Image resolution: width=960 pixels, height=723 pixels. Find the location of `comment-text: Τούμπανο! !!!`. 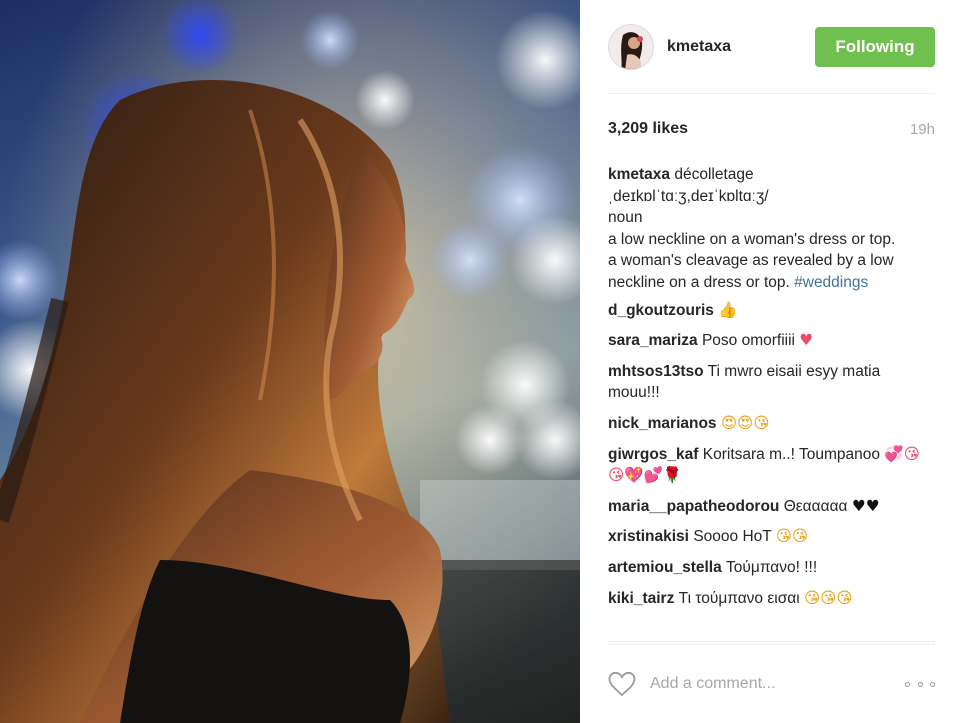

comment-text: Τούμπανο! !!! is located at coordinates (772, 567).